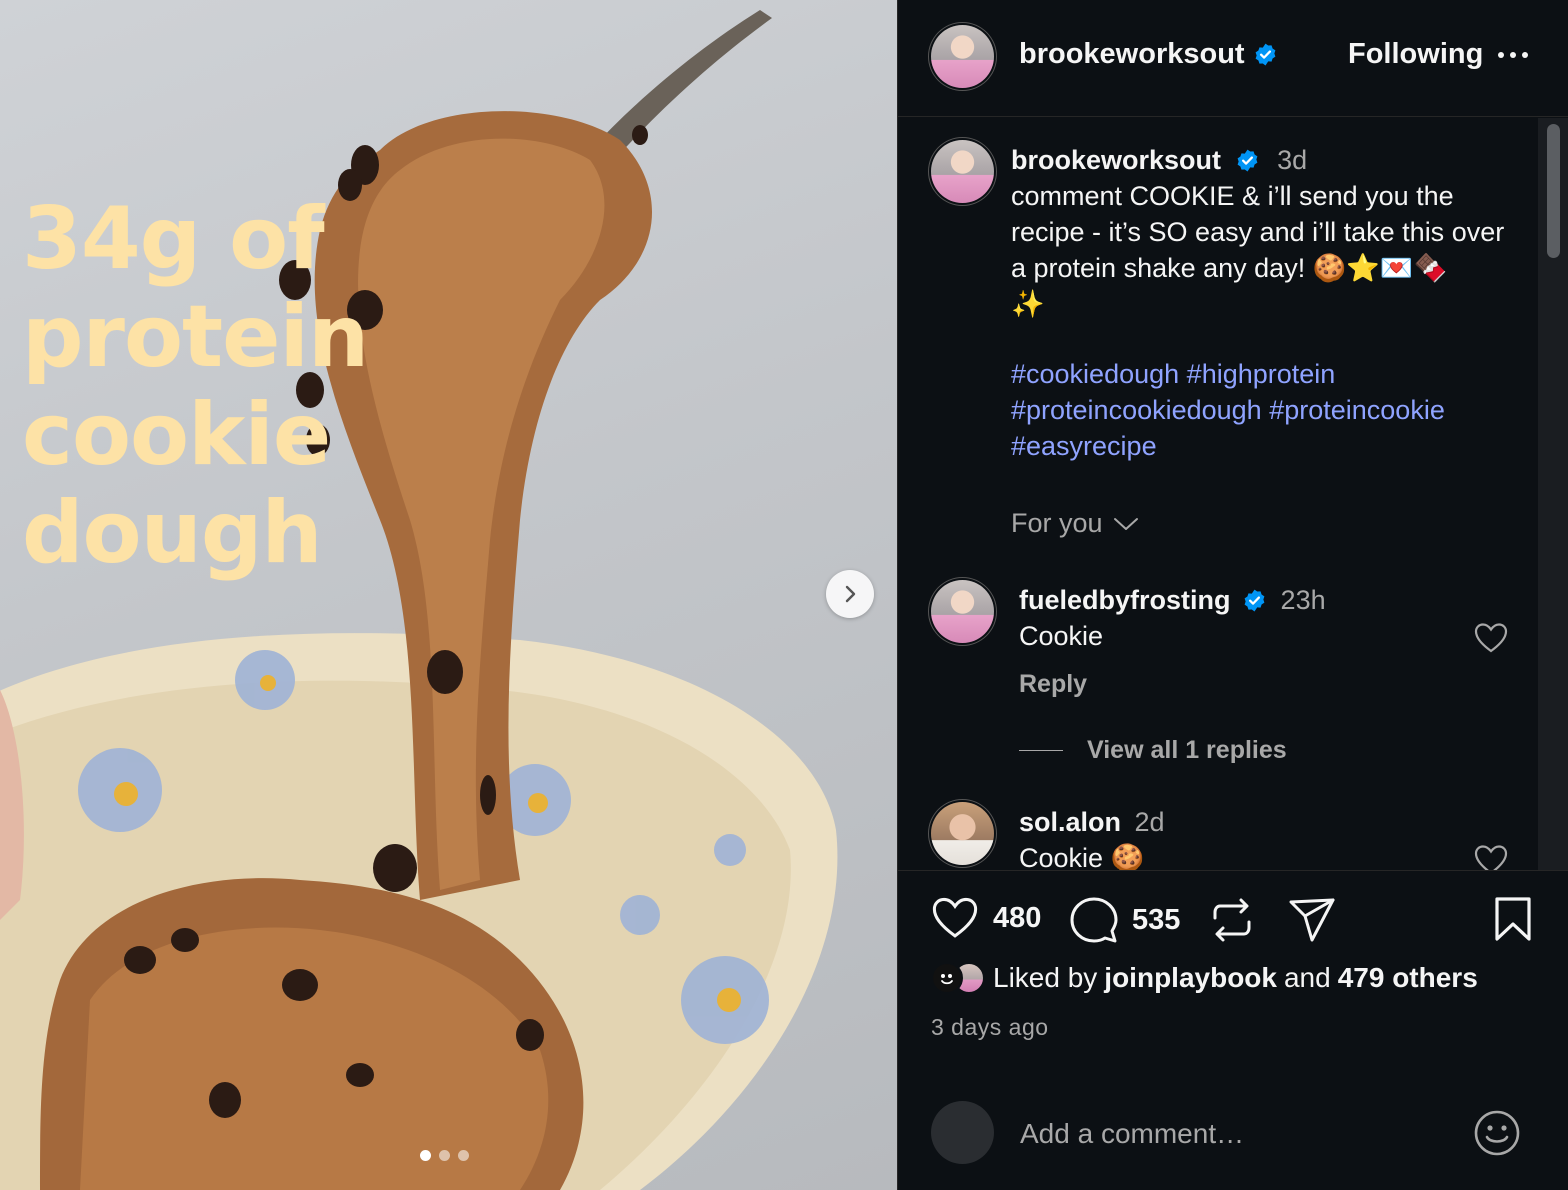 This screenshot has width=1568, height=1190. What do you see at coordinates (990, 1027) in the screenshot?
I see `post-timestamp: 3 days ago` at bounding box center [990, 1027].